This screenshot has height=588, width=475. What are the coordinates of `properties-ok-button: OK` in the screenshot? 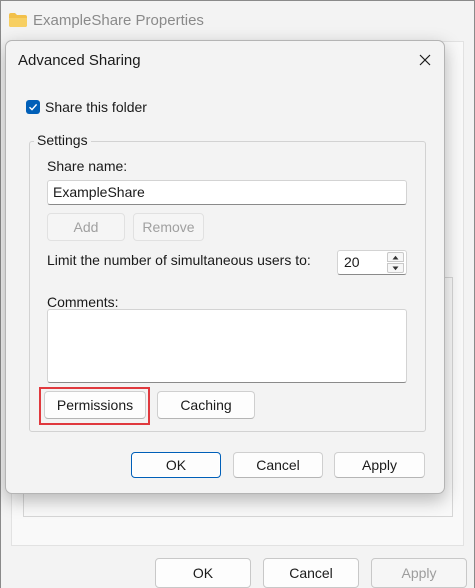 It's located at (203, 573).